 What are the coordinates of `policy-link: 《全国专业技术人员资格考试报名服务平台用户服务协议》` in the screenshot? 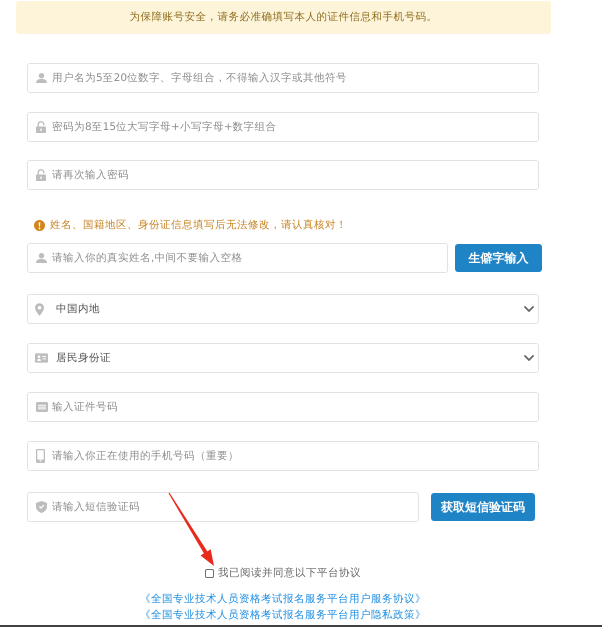 It's located at (283, 599).